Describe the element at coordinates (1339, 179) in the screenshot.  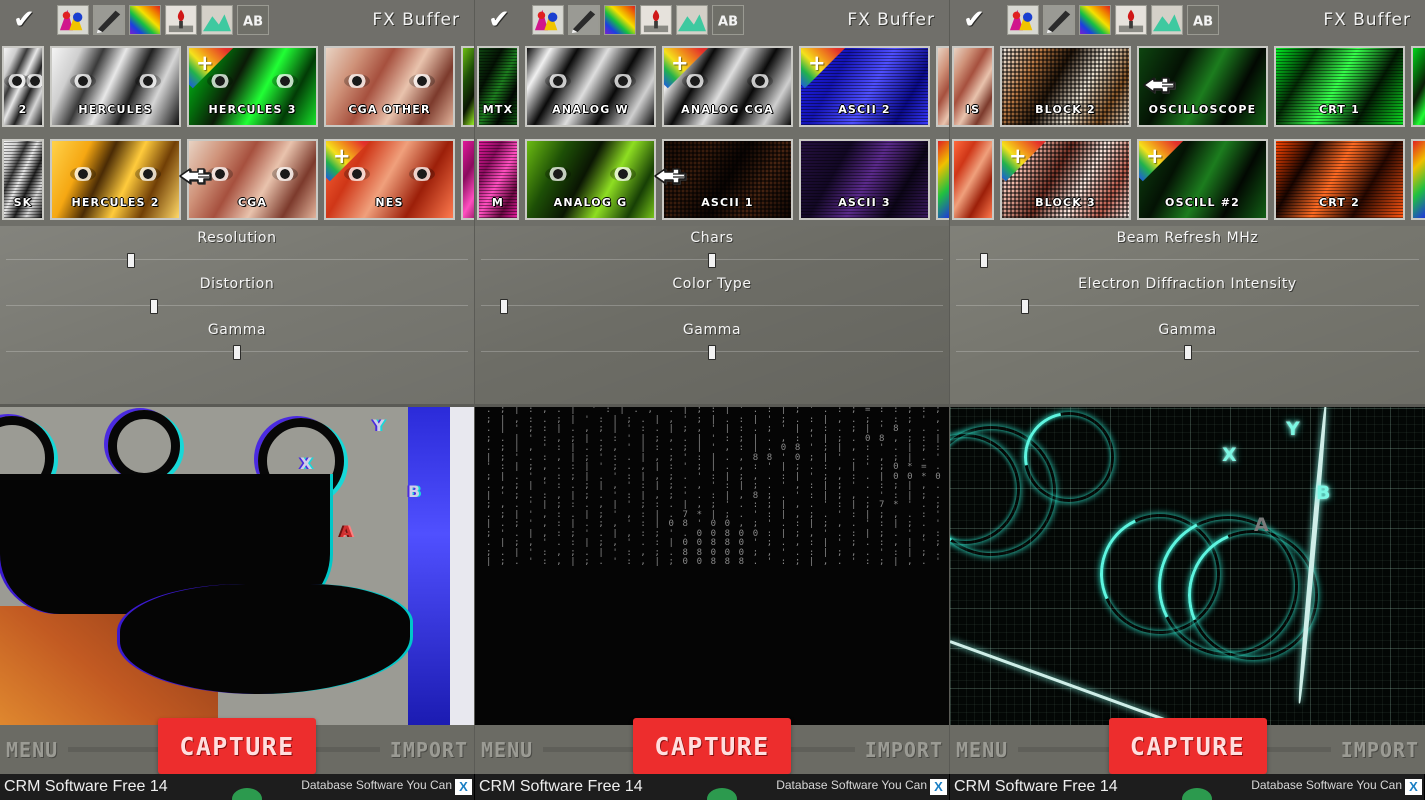
I see `filter-thumb: CRT 2` at that location.